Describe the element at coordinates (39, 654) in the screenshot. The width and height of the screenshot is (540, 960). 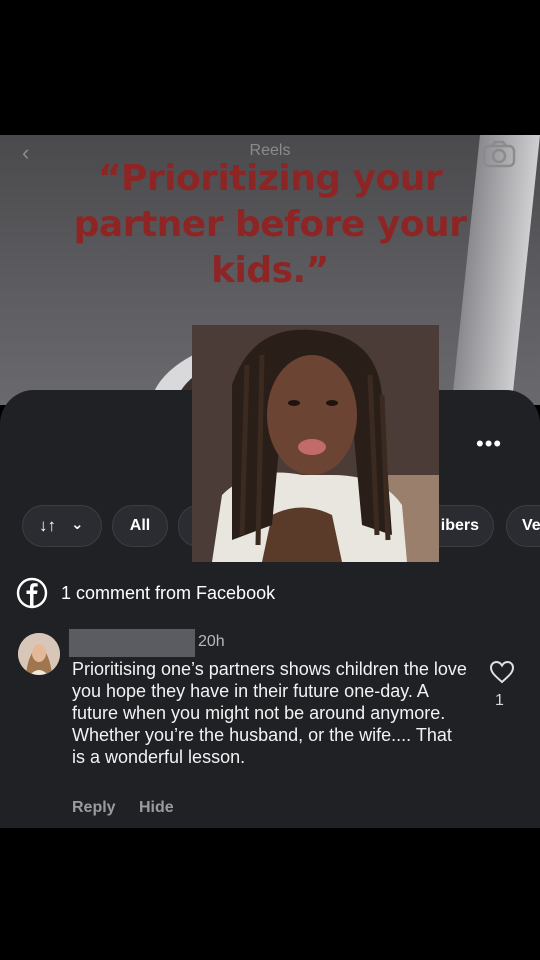
I see `avatar` at that location.